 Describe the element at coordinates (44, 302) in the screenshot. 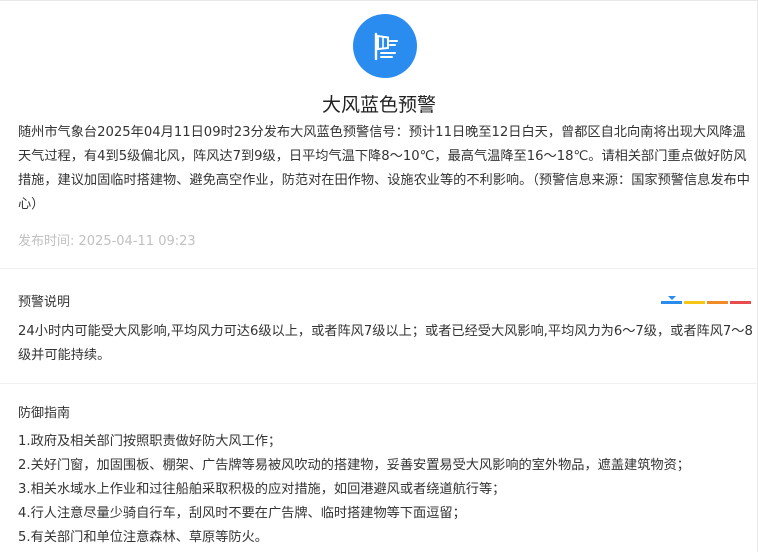

I see `explanation-title: 预警说明` at that location.